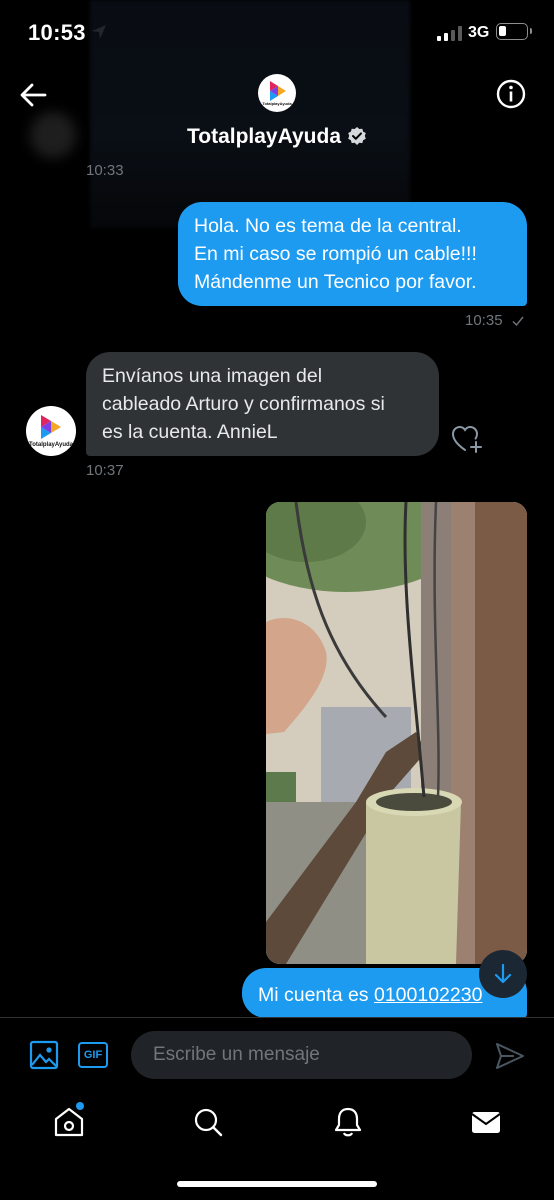 The image size is (554, 1200). What do you see at coordinates (348, 1122) in the screenshot?
I see `notifications-icon` at bounding box center [348, 1122].